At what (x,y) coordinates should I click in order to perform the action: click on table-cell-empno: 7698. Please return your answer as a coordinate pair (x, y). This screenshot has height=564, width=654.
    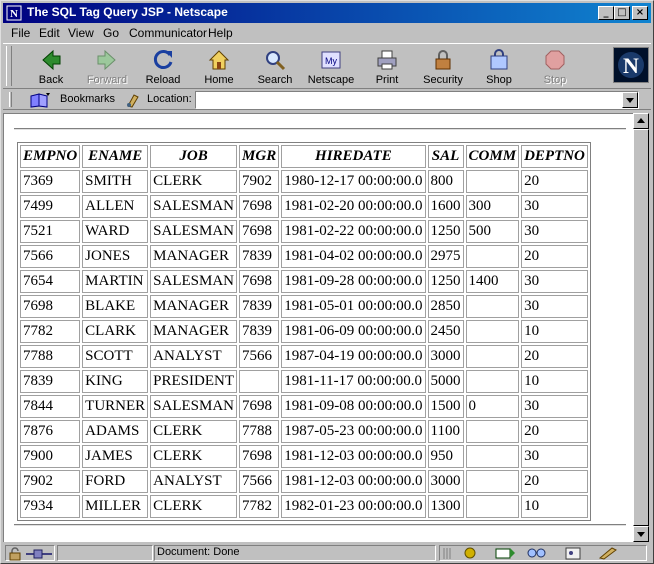
    Looking at the image, I should click on (50, 306).